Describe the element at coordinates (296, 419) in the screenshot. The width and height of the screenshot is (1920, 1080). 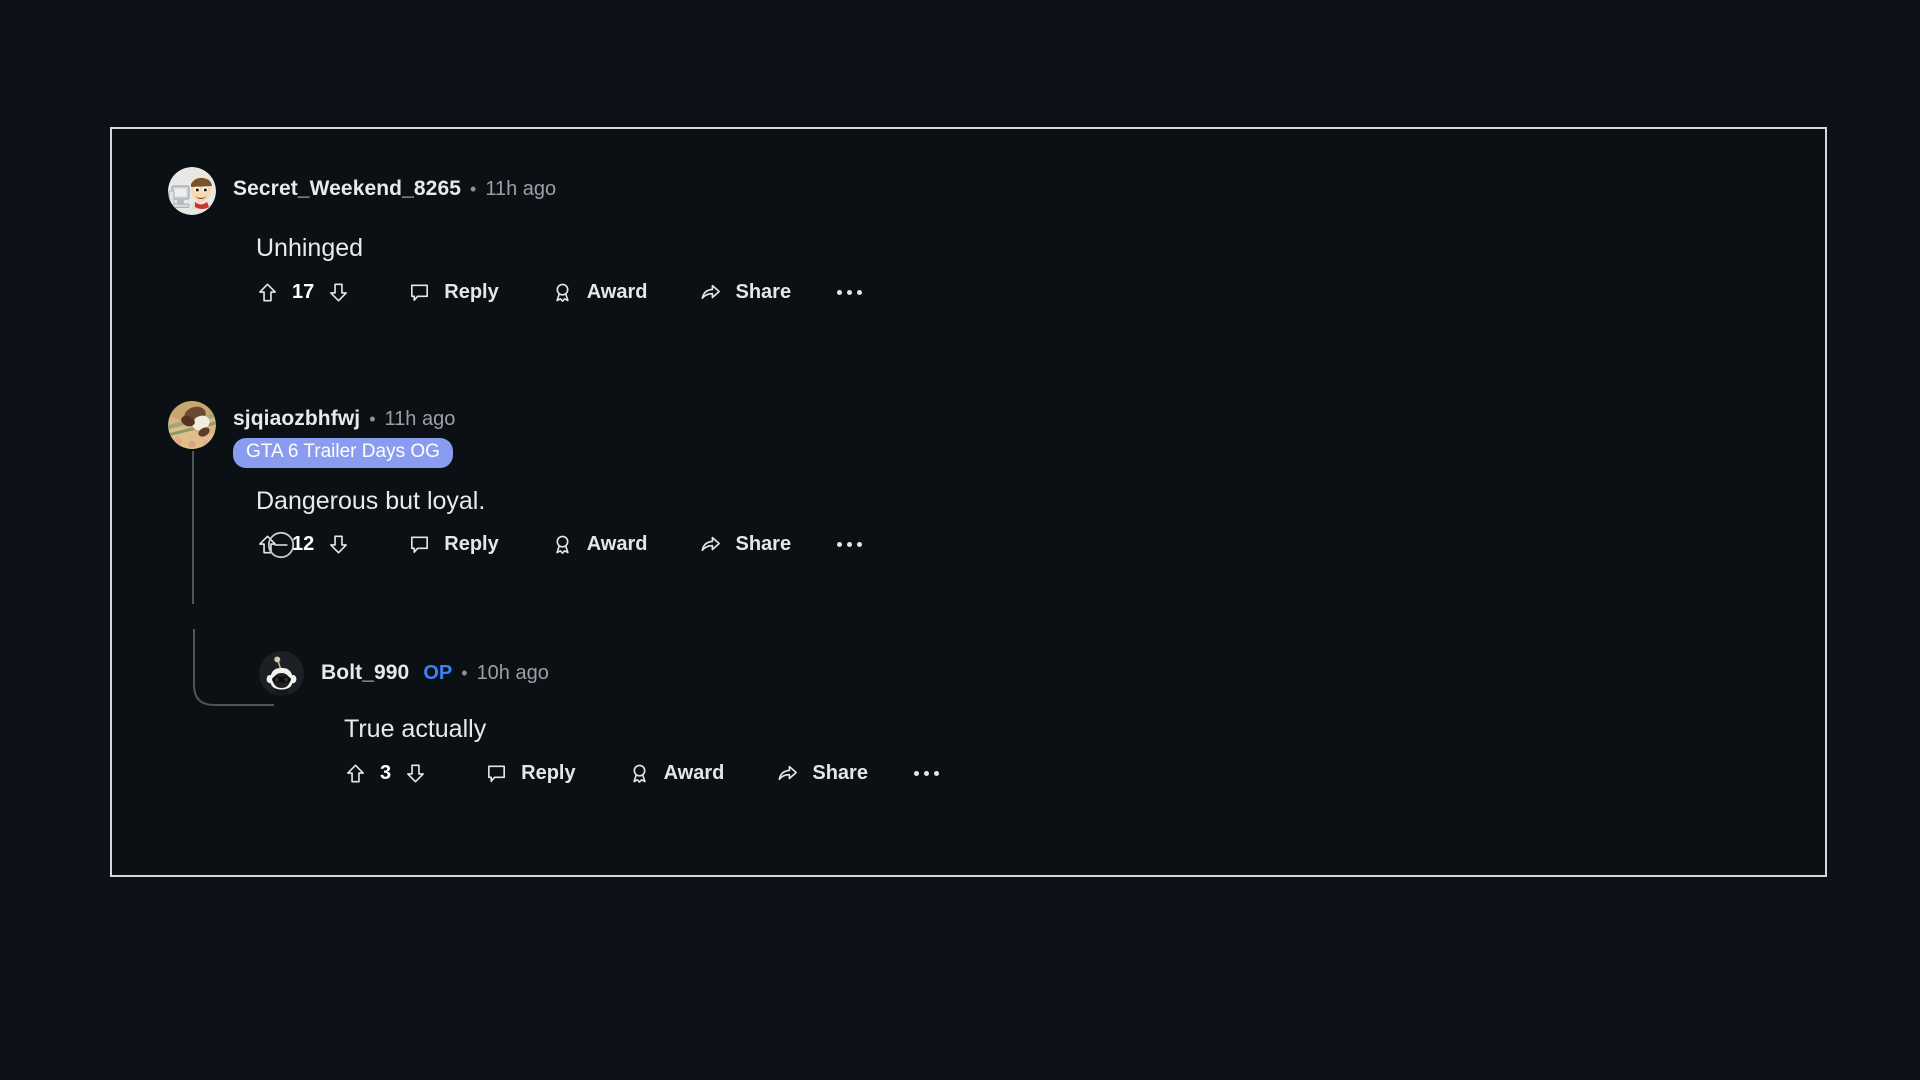
I see `comment-username: sjqiaozbhfwj` at that location.